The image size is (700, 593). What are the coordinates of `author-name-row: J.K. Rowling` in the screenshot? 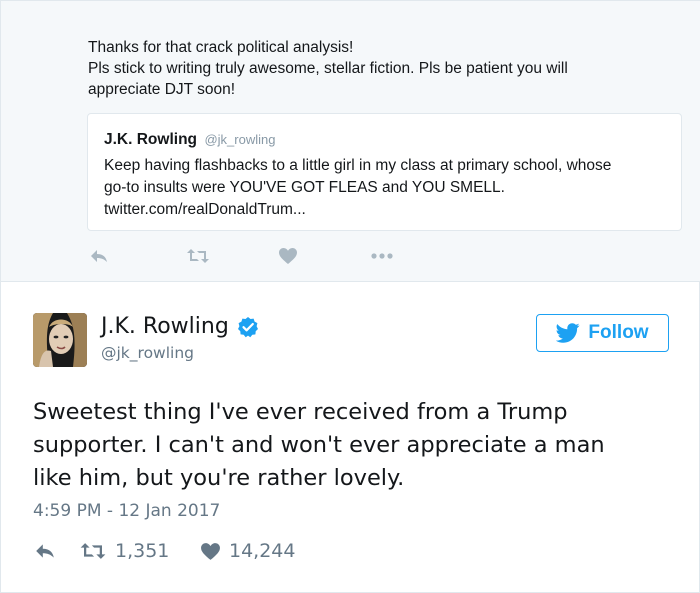 It's located at (180, 326).